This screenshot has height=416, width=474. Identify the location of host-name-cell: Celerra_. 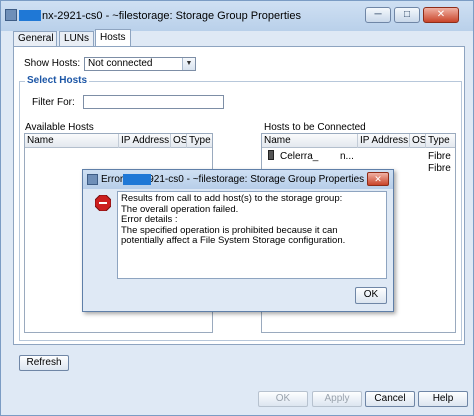
(299, 156).